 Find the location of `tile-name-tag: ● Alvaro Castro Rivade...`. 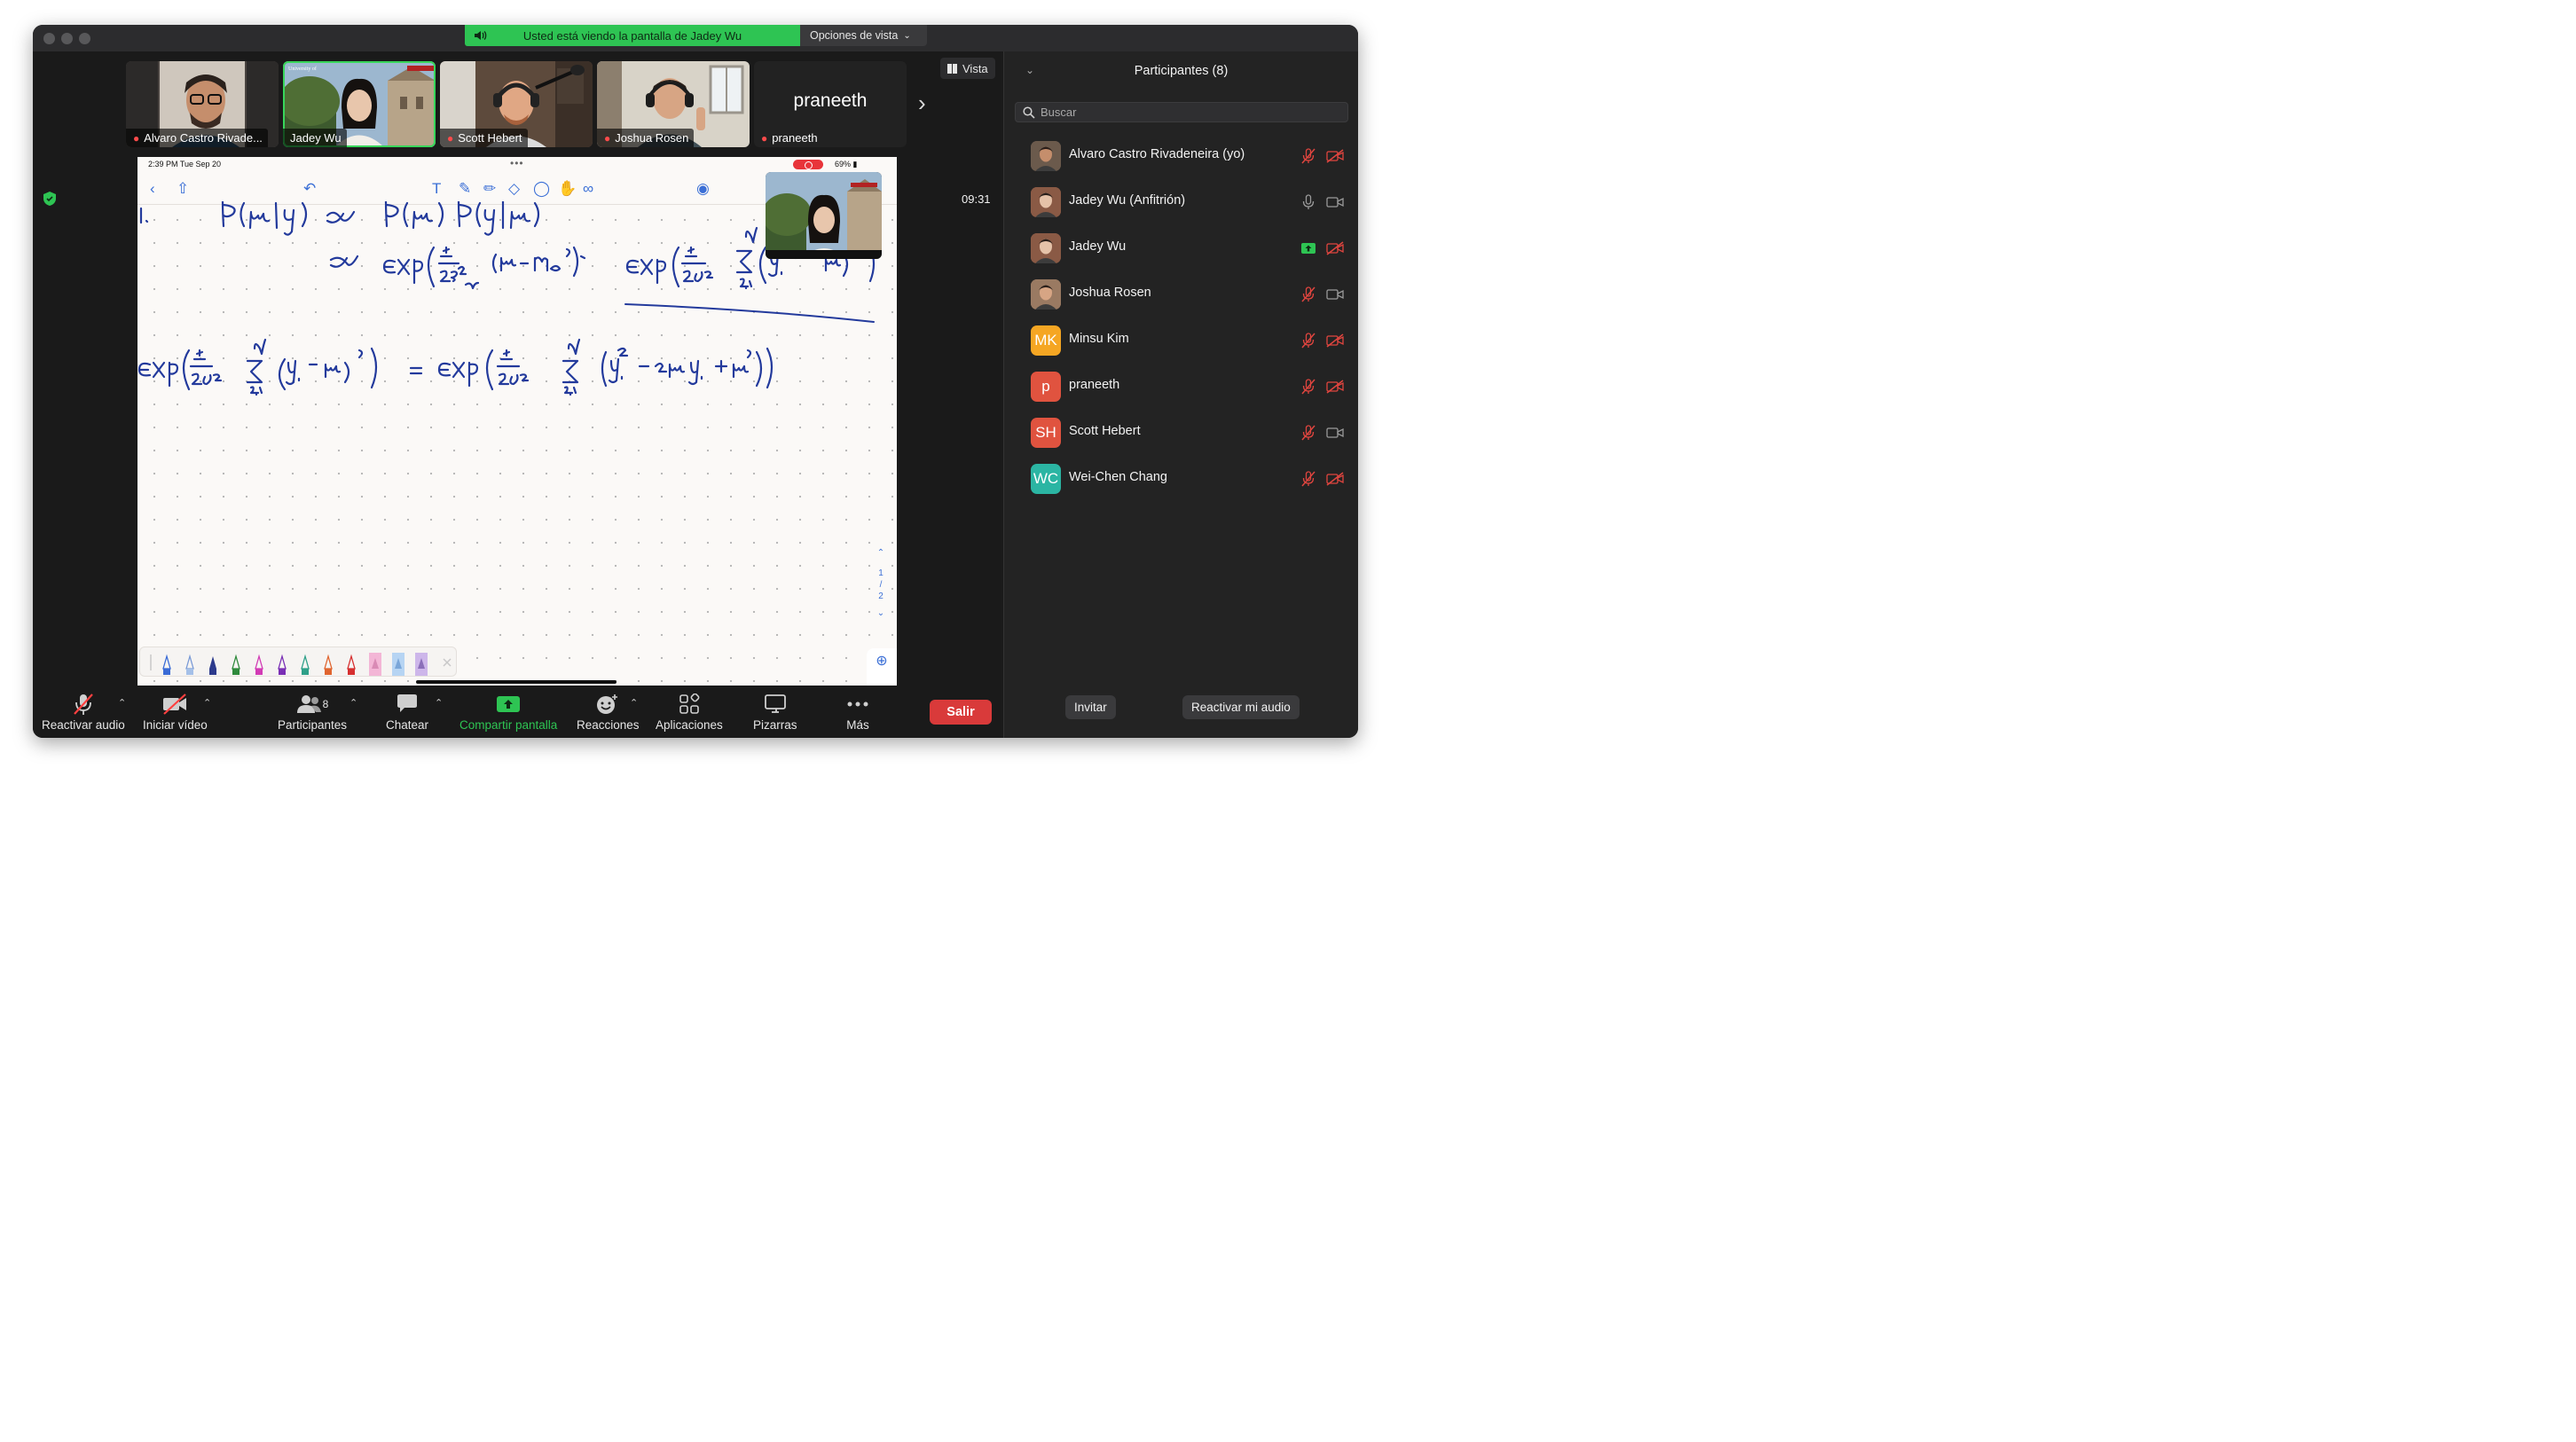

tile-name-tag: ● Alvaro Castro Rivade... is located at coordinates (197, 138).